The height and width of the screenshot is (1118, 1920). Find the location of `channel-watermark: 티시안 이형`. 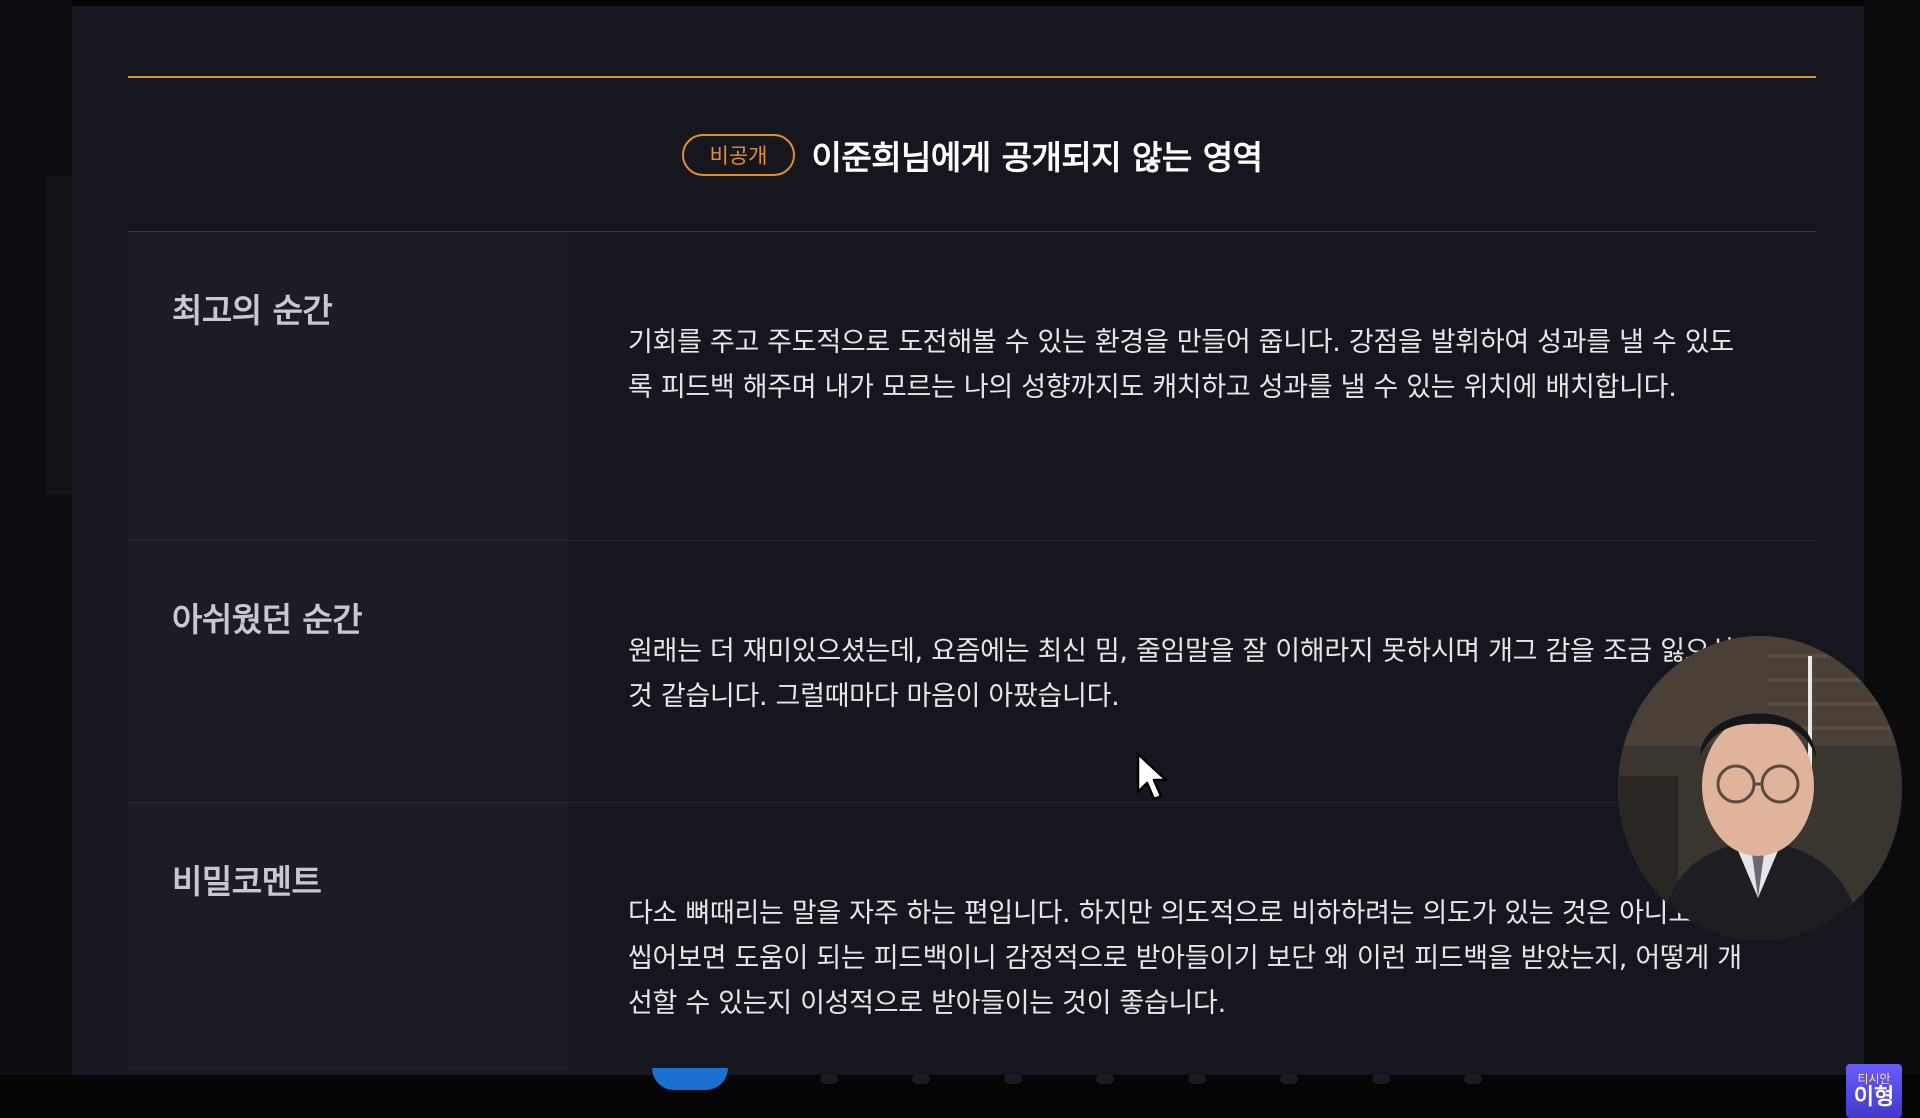

channel-watermark: 티시안 이형 is located at coordinates (1874, 1091).